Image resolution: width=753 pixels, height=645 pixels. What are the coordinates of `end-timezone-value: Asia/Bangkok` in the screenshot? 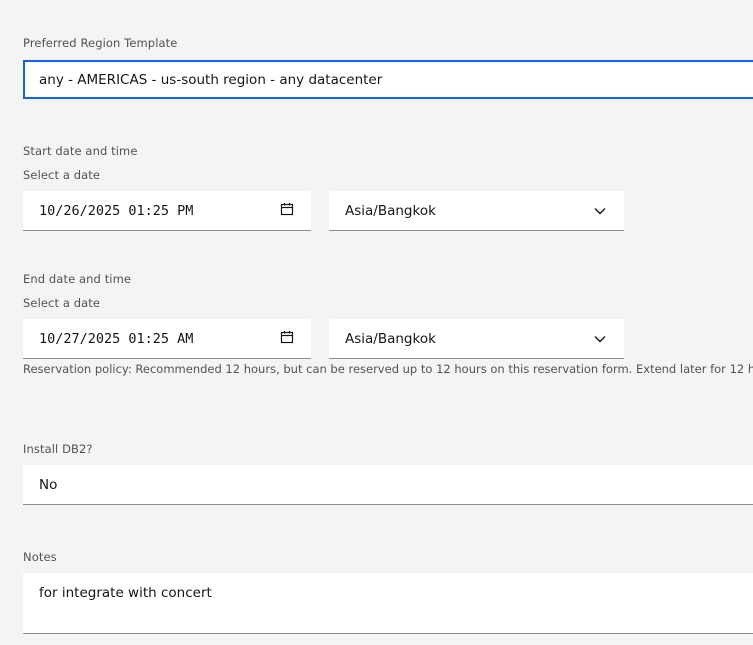 It's located at (390, 338).